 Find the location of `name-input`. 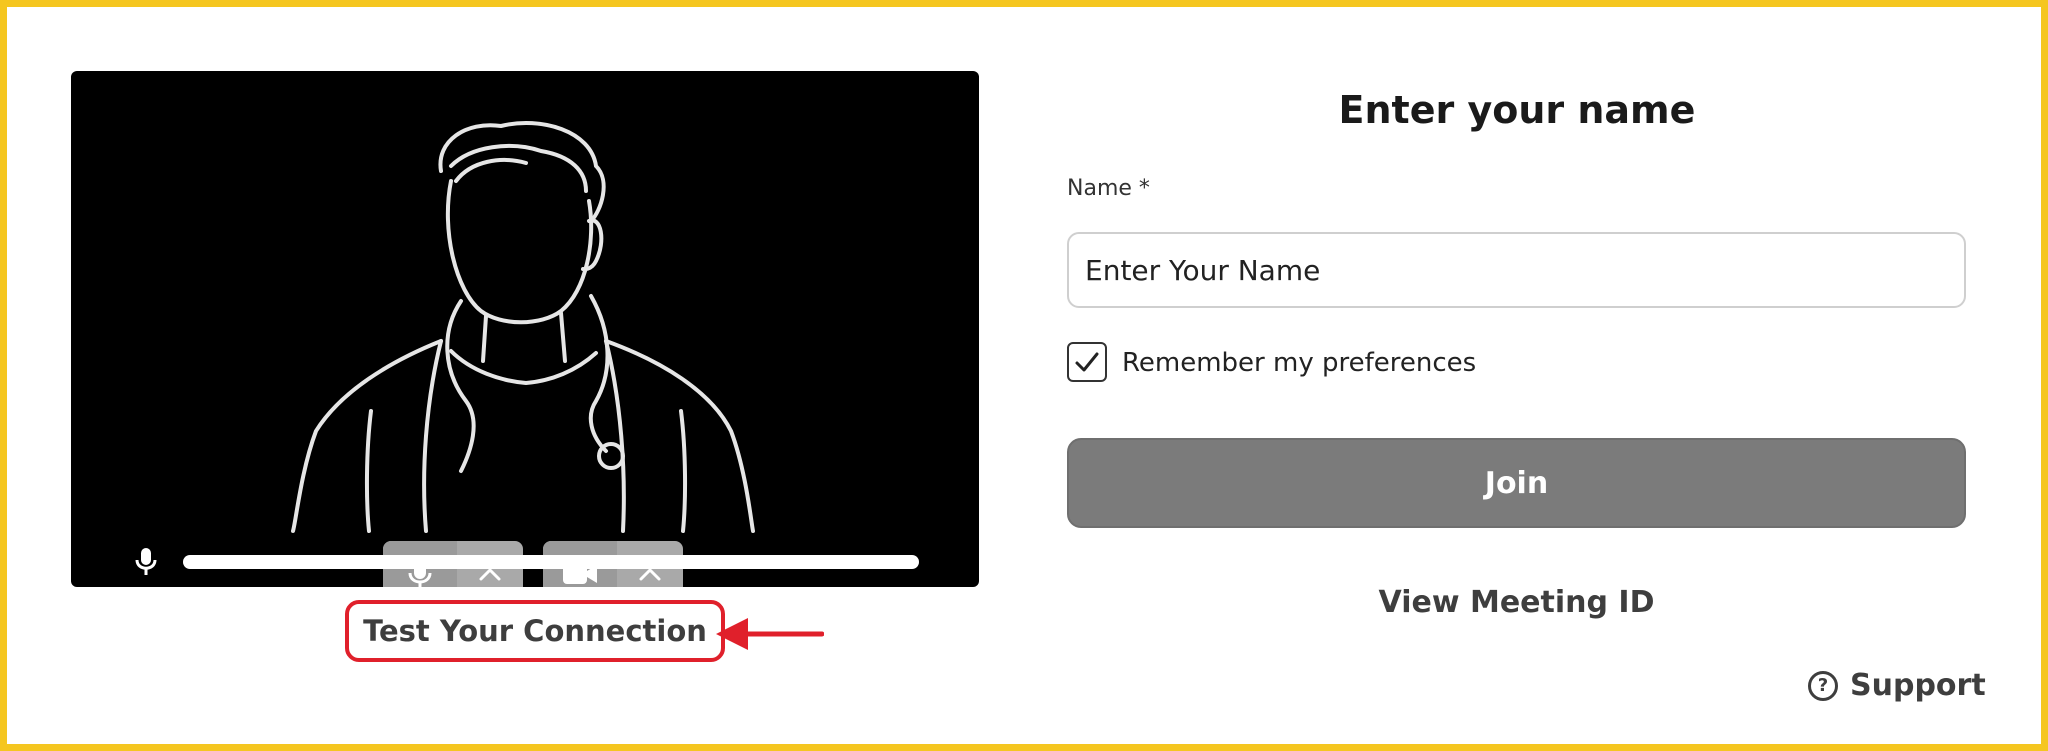

name-input is located at coordinates (1516, 270).